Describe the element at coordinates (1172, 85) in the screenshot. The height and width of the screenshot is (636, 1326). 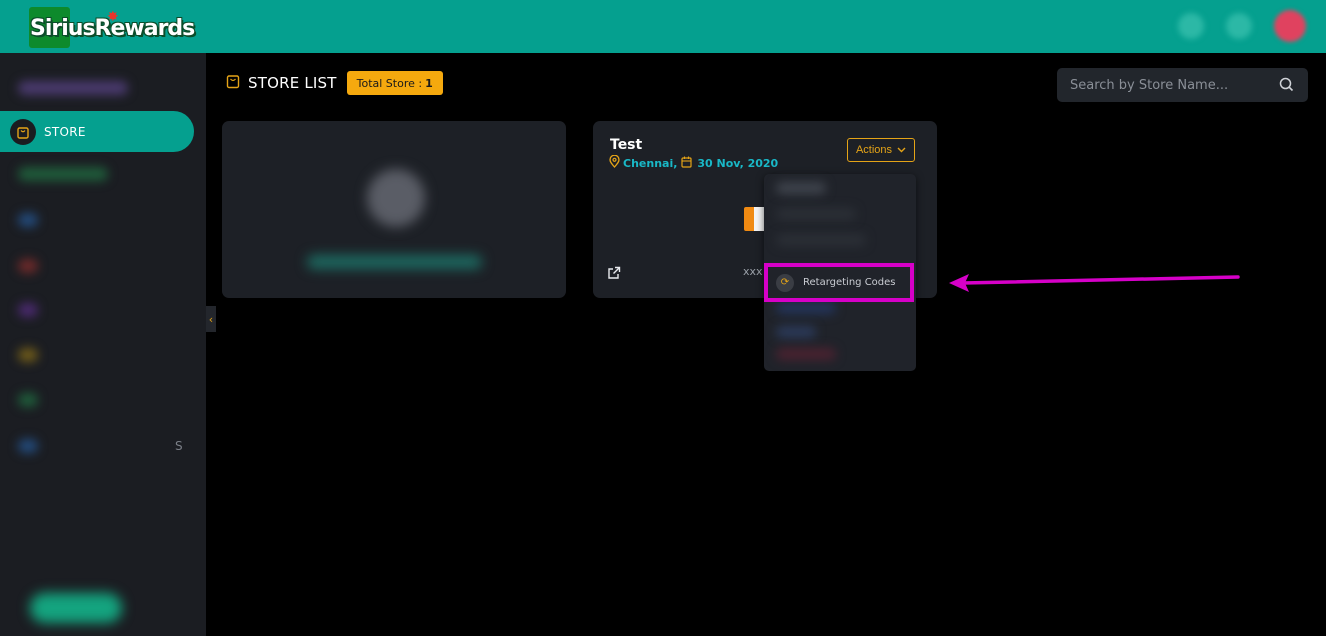
I see `search-input` at that location.